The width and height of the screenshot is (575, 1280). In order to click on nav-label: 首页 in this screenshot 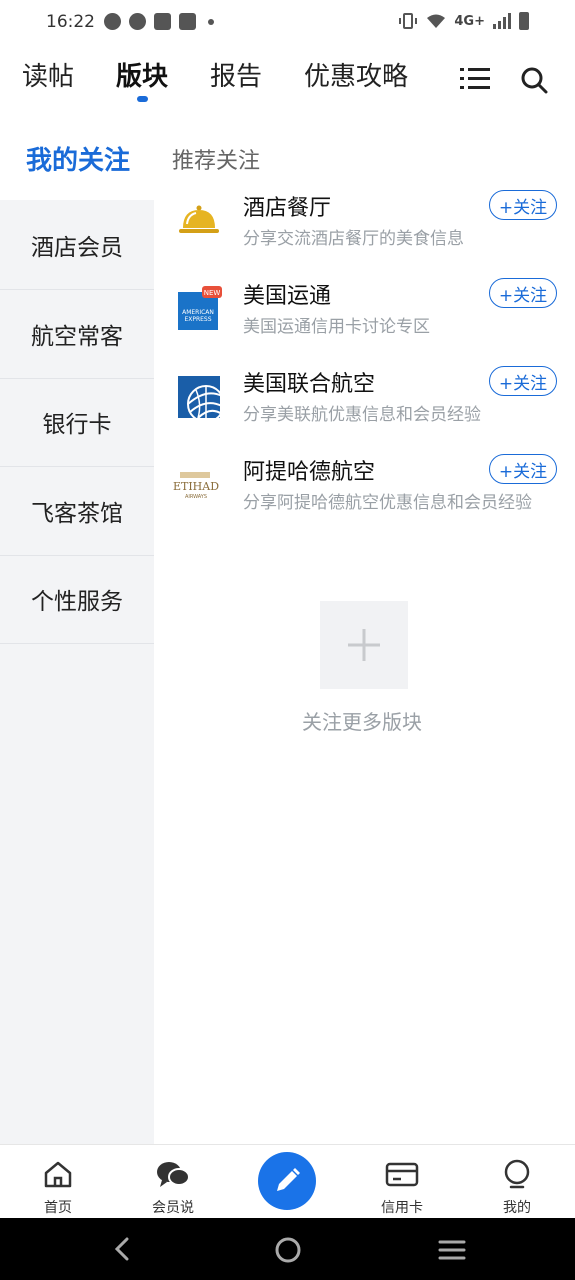, I will do `click(58, 1208)`.